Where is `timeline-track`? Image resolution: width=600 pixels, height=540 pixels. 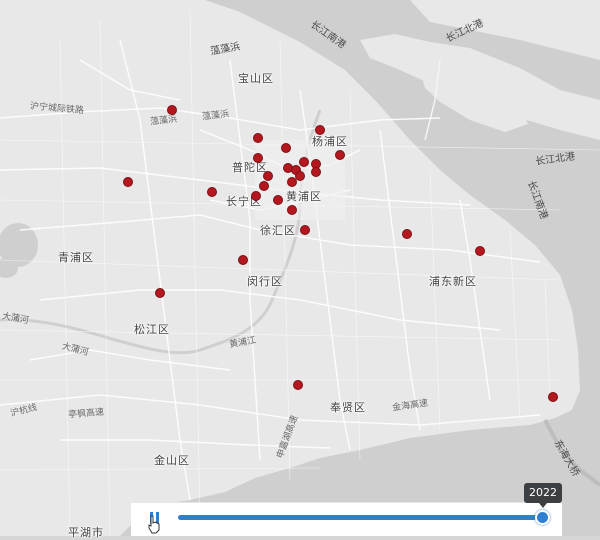
timeline-track is located at coordinates (360, 517).